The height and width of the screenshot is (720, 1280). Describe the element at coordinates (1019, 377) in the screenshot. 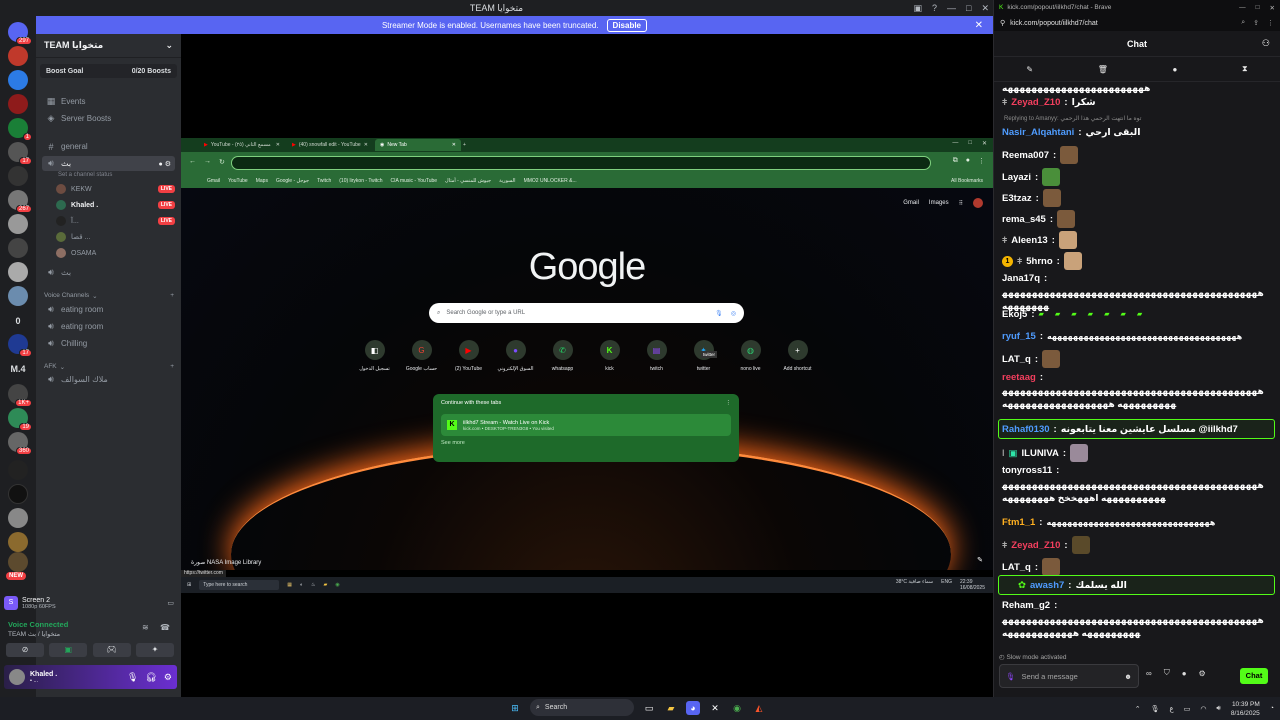

I see `chat-username: reetaag` at that location.